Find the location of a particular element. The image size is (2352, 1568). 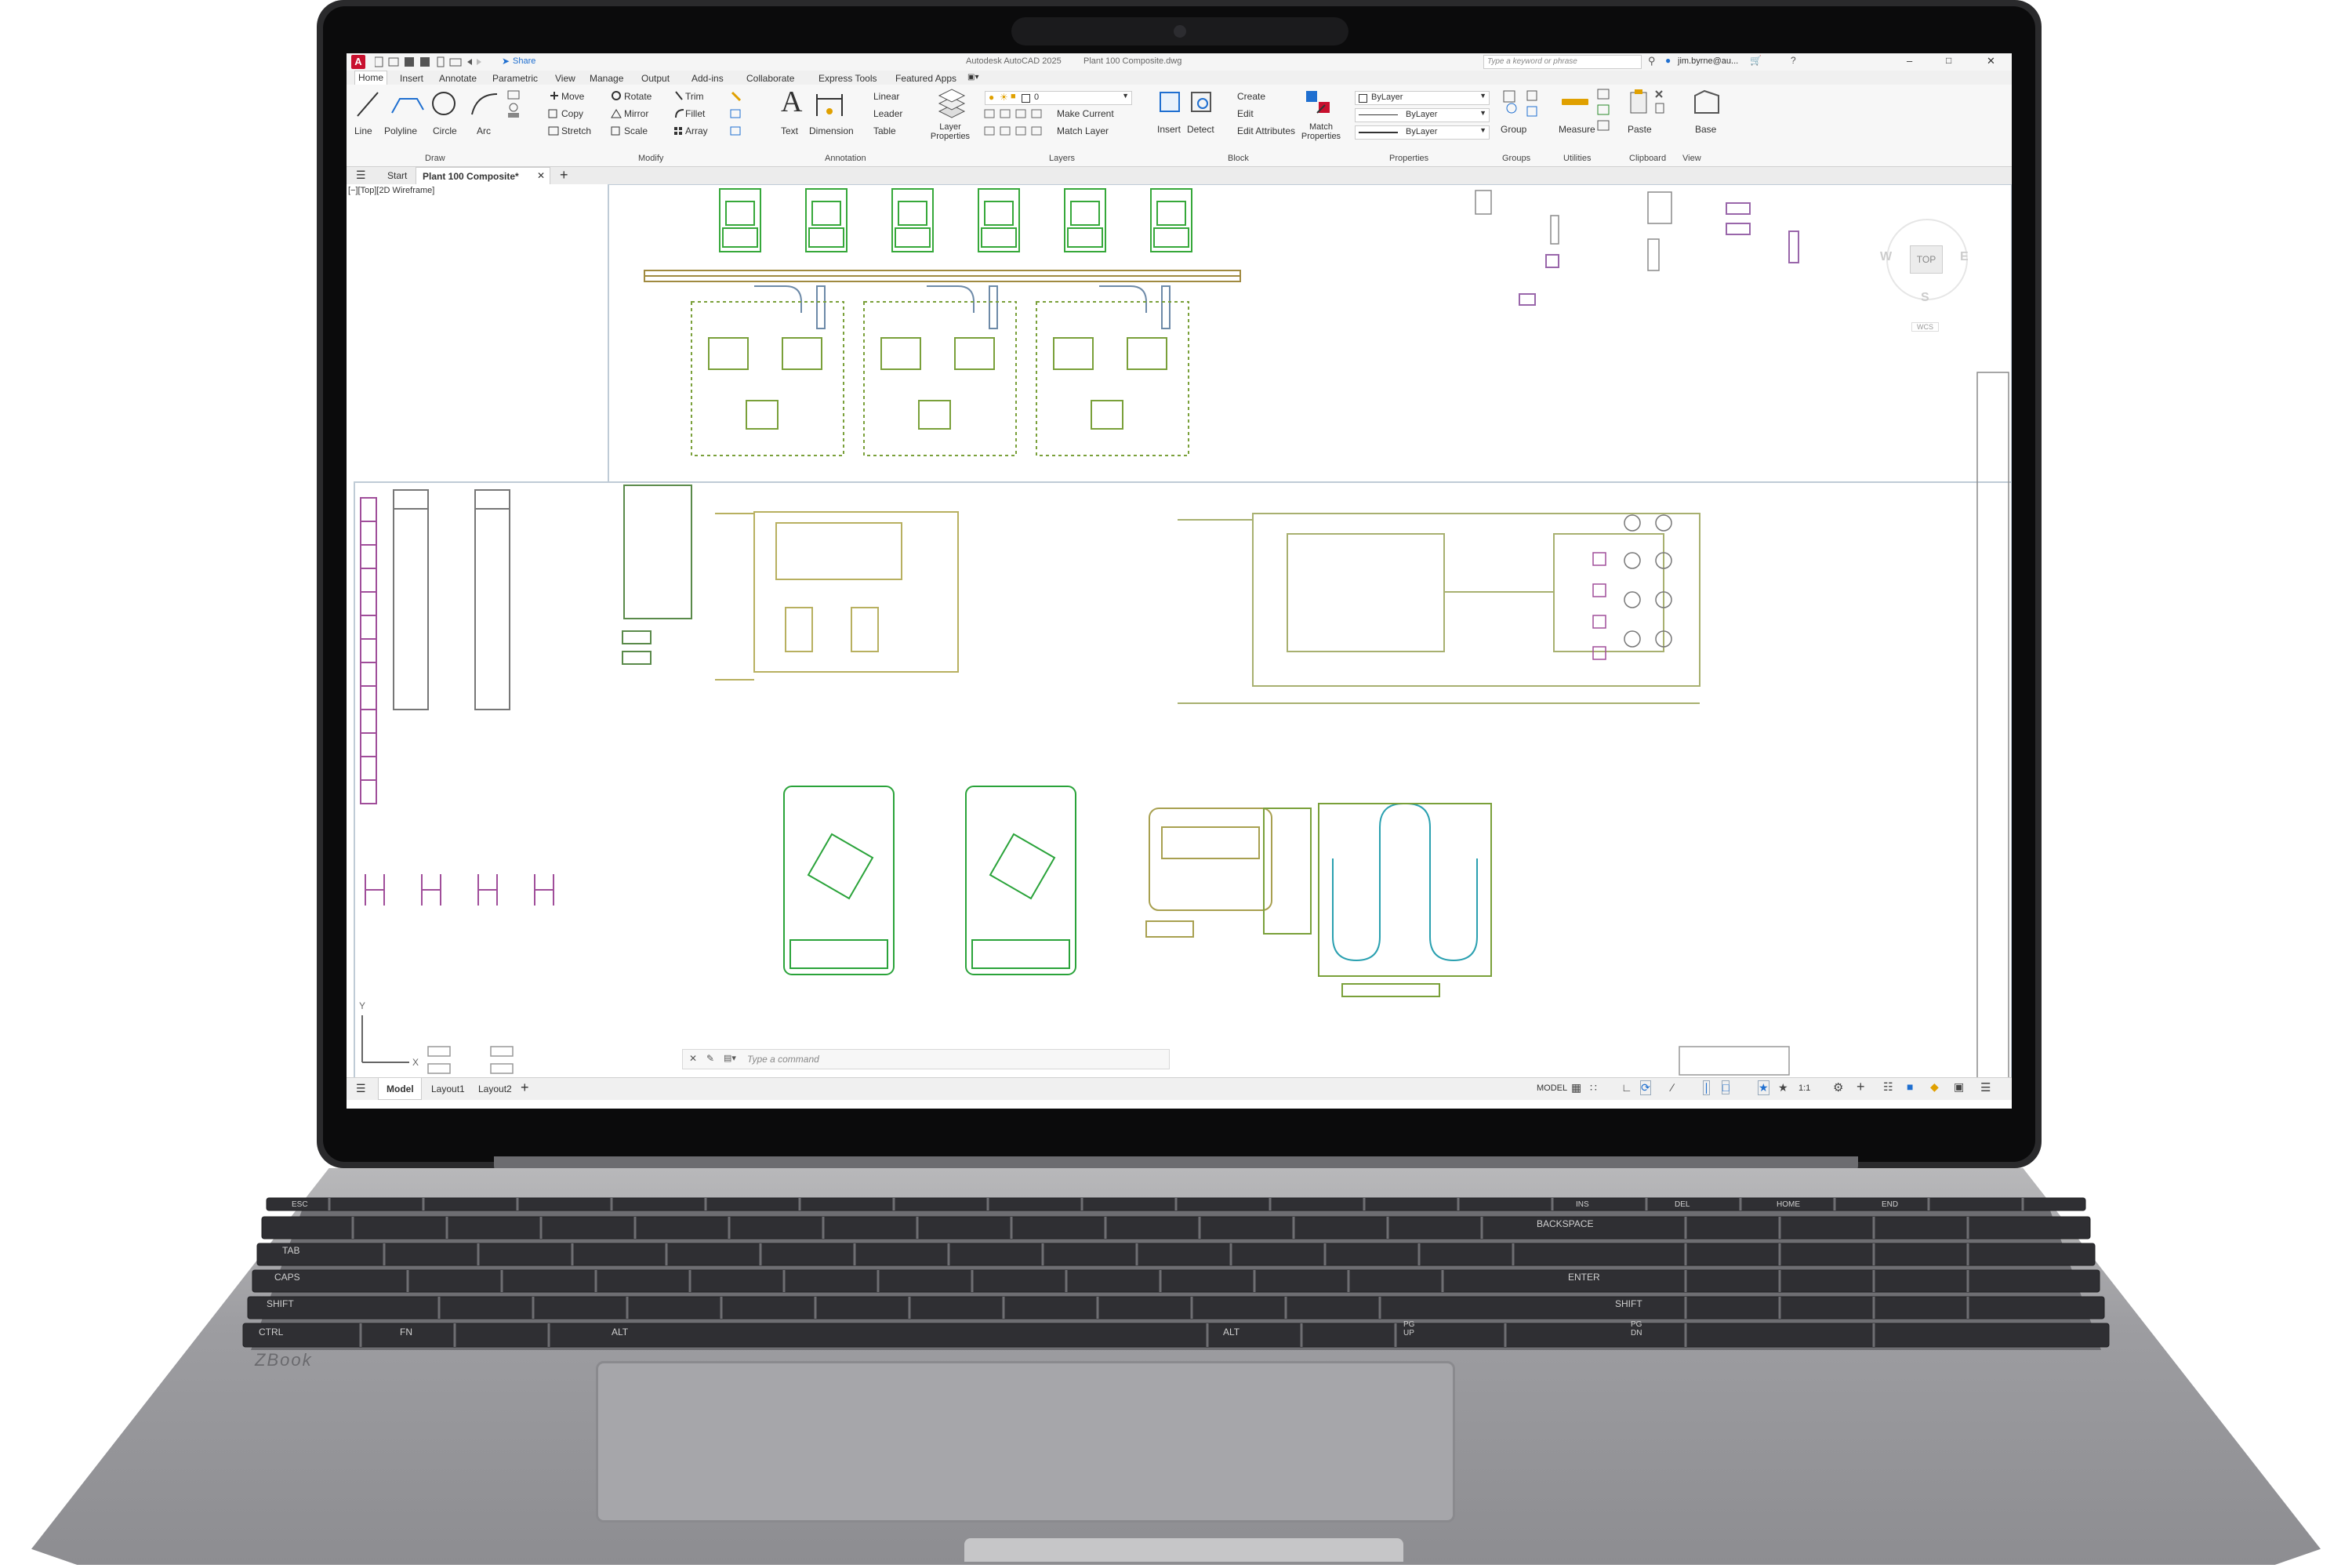

annotation-scale: 1:1 is located at coordinates (1804, 1088).